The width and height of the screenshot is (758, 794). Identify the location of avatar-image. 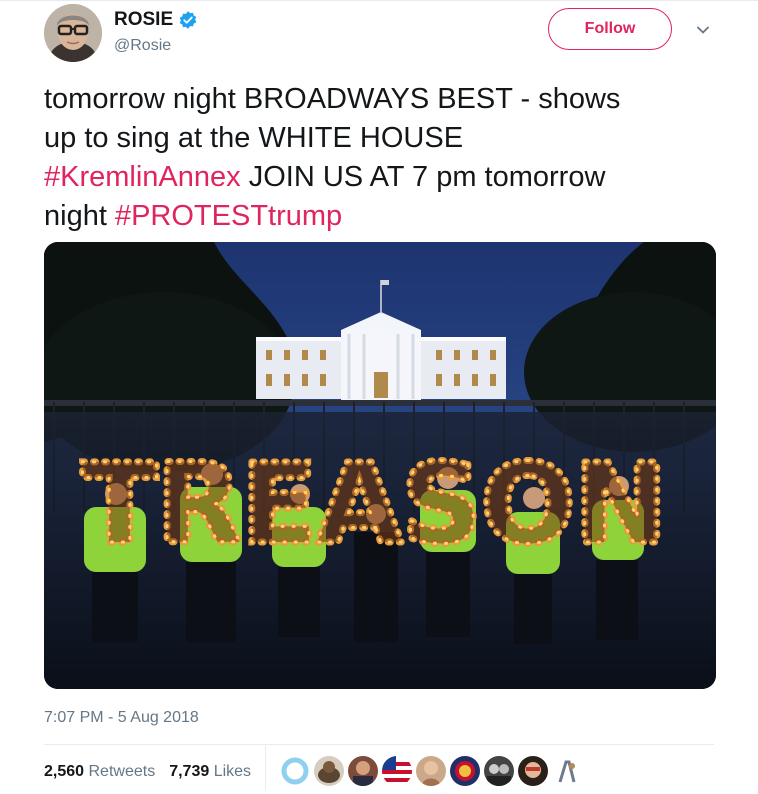
(73, 33).